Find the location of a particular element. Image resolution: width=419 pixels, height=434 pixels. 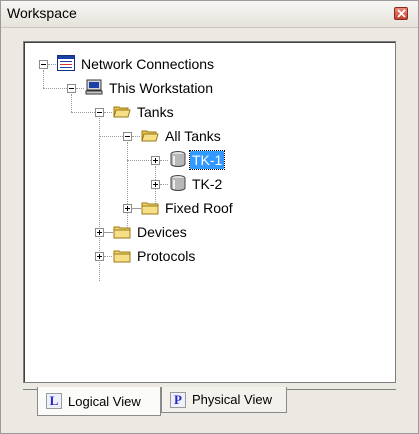

tree-node-all-tanks: All Tanks is located at coordinates (204, 136).